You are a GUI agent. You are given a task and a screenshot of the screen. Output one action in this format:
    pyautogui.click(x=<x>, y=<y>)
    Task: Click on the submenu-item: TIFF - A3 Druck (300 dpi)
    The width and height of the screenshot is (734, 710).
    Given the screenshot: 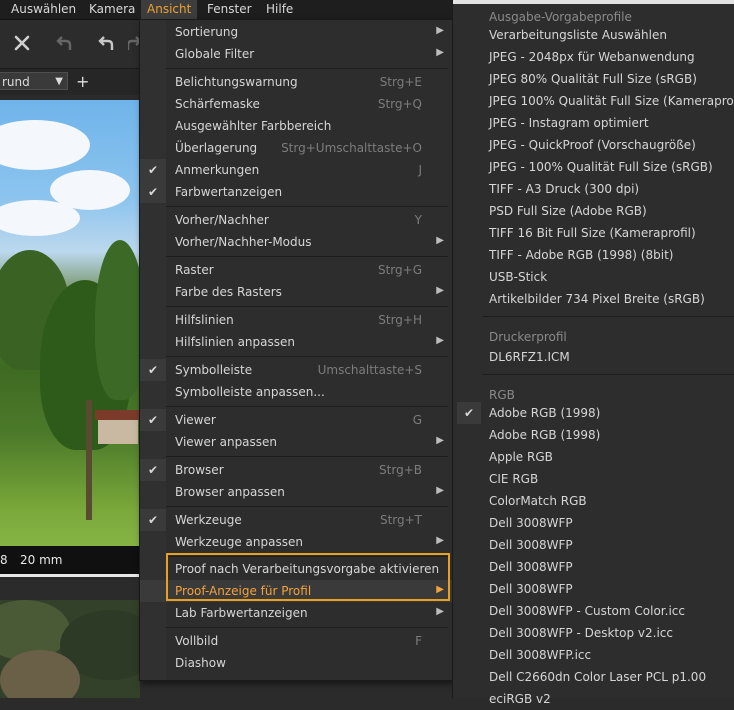 What is the action you would take?
    pyautogui.click(x=593, y=189)
    